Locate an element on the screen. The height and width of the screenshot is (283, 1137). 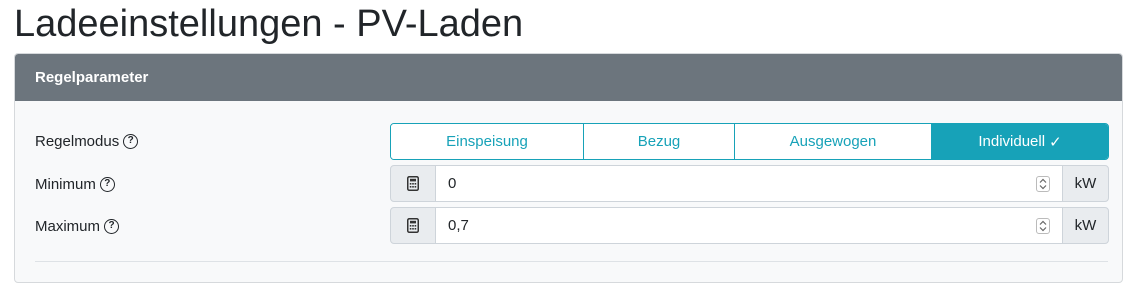
regelmodus-label-wrap: Regelmodus ? is located at coordinates (87, 141).